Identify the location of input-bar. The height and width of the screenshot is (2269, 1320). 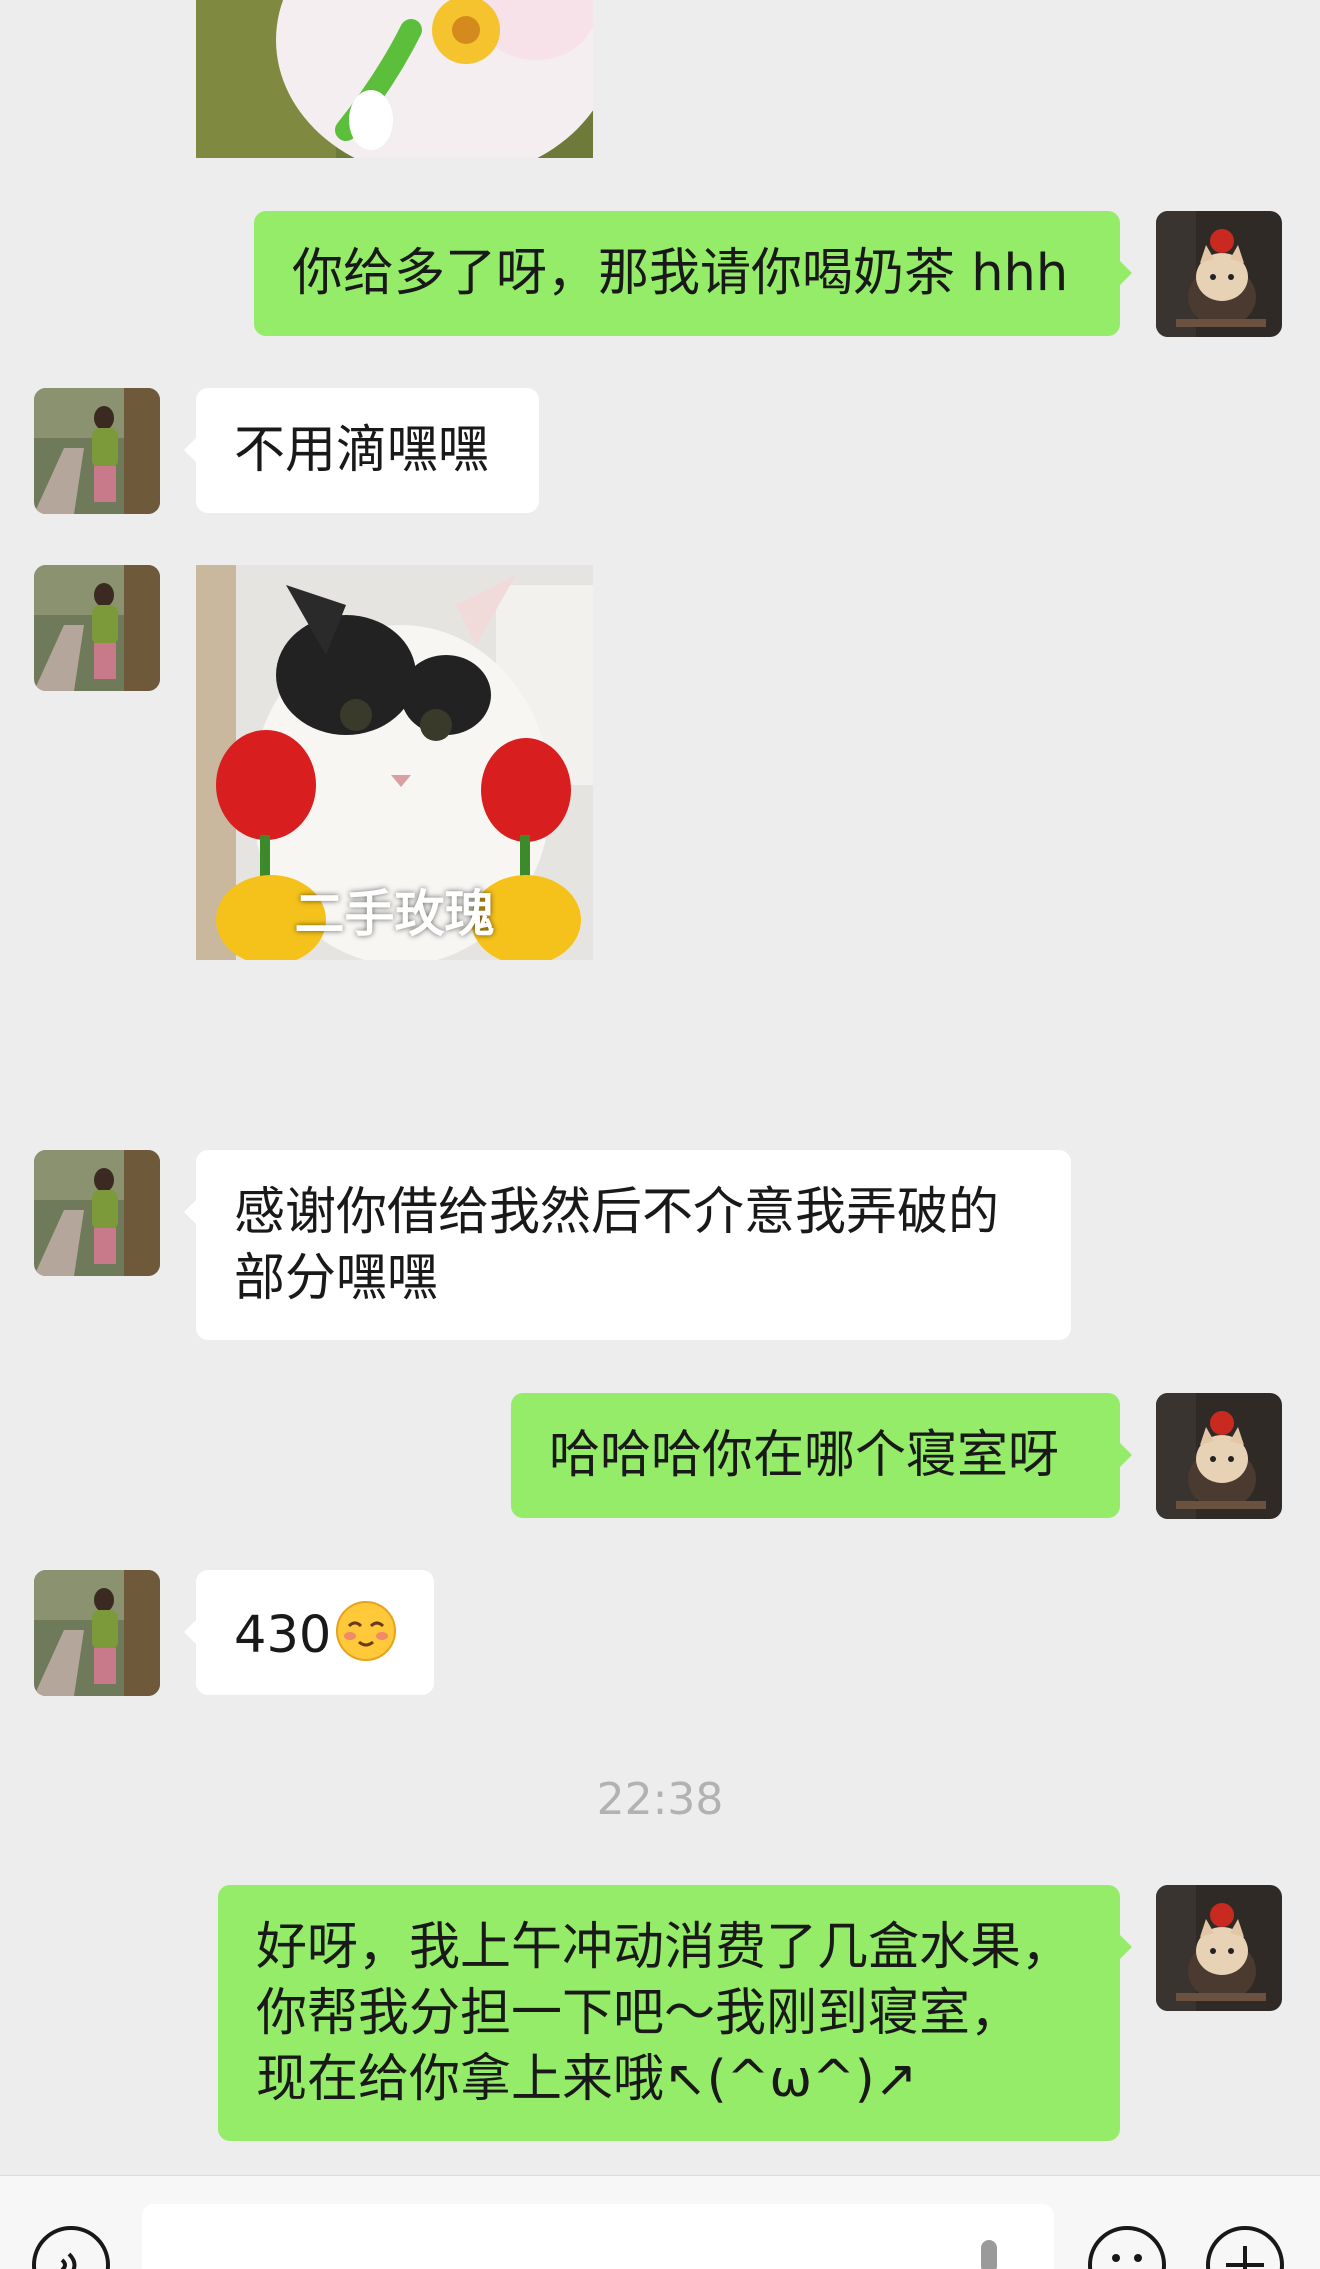
(660, 2222).